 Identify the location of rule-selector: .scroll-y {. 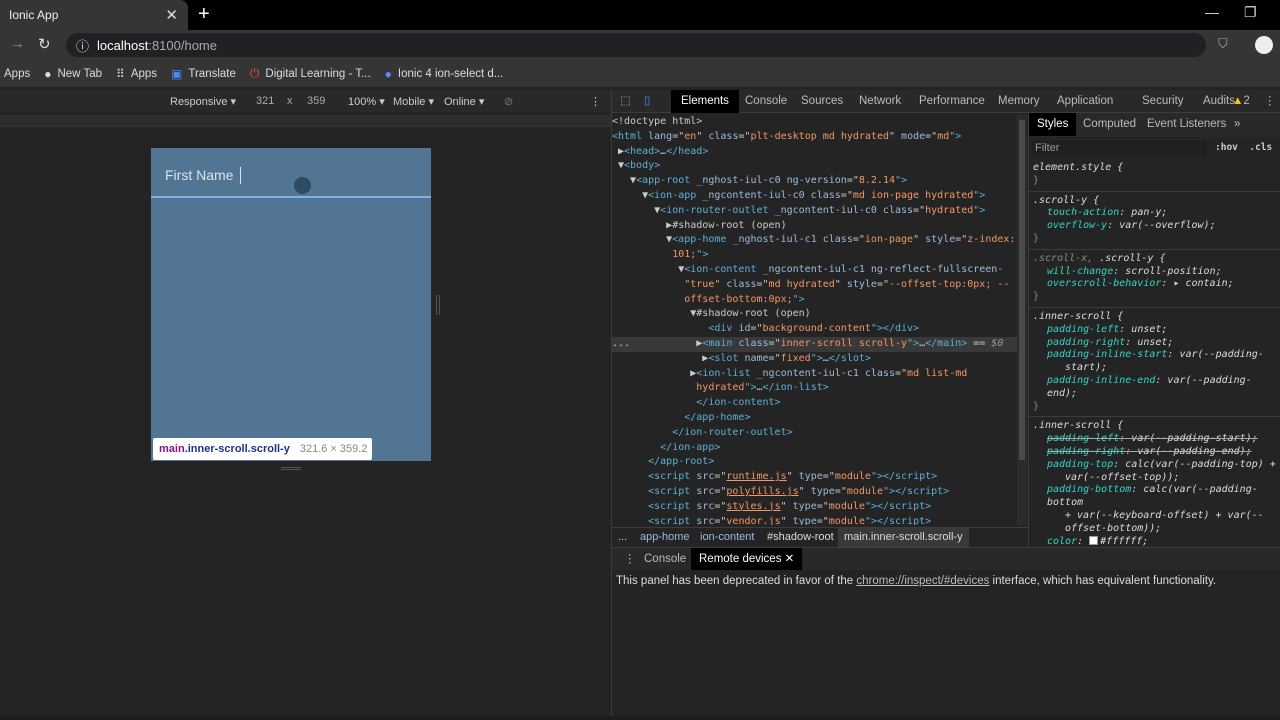
(1066, 200).